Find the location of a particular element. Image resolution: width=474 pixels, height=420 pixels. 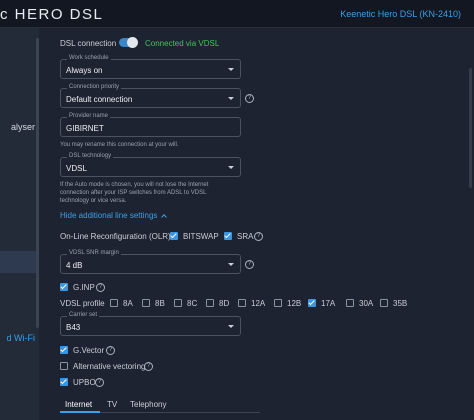

snr-margin-label: VDSL SNR margin is located at coordinates (94, 253).